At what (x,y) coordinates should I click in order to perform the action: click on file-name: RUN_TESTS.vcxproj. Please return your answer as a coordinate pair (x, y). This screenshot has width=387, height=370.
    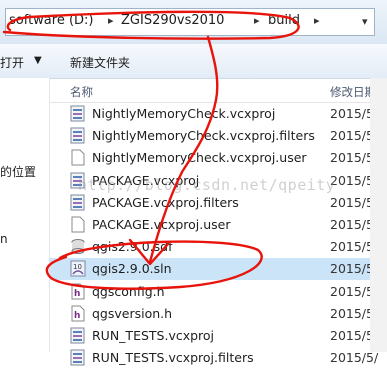
    Looking at the image, I should click on (153, 335).